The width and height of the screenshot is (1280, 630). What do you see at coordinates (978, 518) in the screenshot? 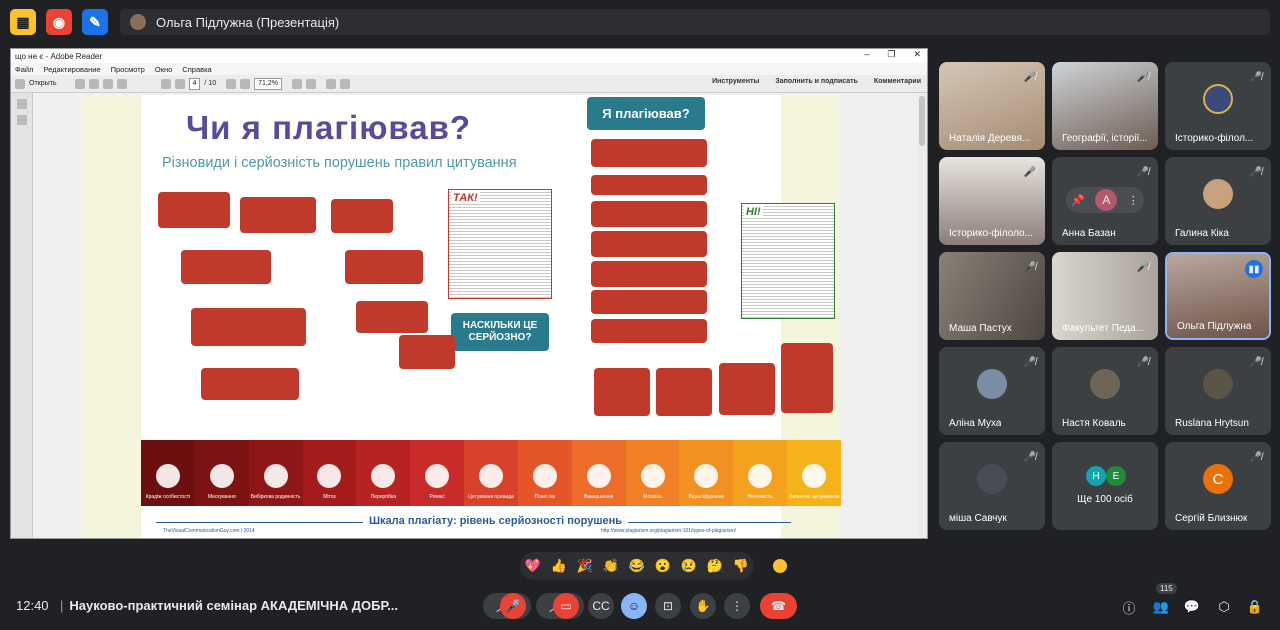
I see `participant-name: міша Савчук` at bounding box center [978, 518].